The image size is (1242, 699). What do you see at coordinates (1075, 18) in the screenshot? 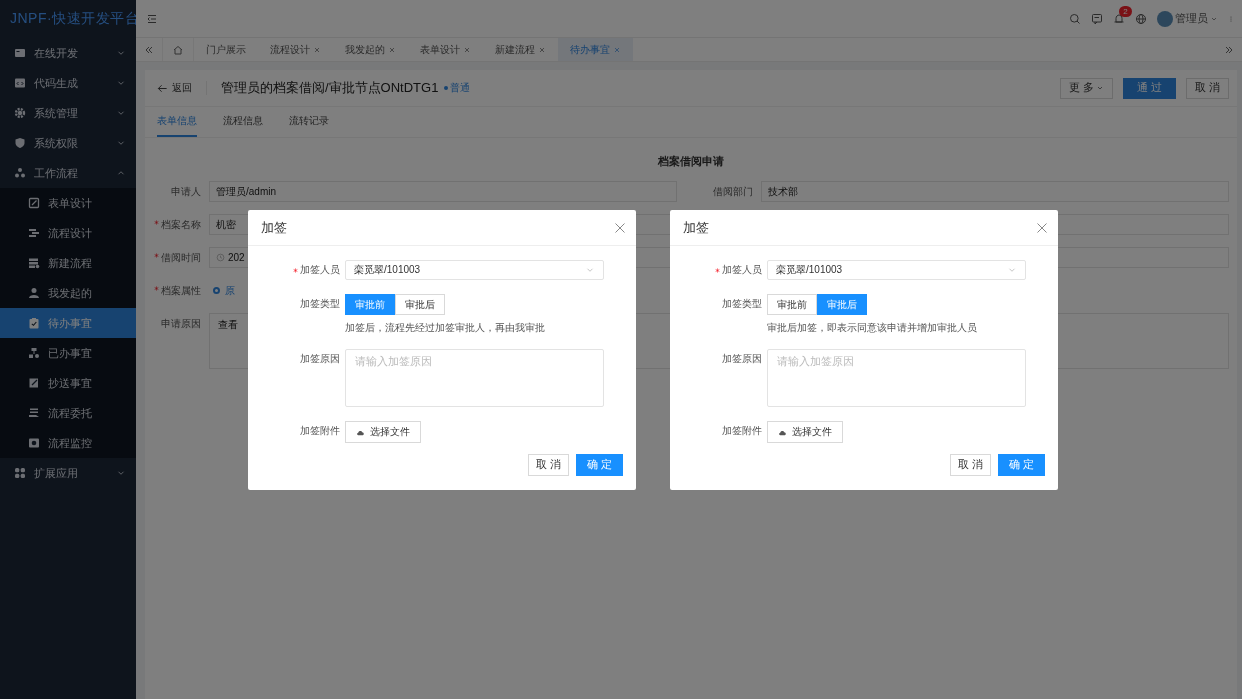
I see `search-icon` at bounding box center [1075, 18].